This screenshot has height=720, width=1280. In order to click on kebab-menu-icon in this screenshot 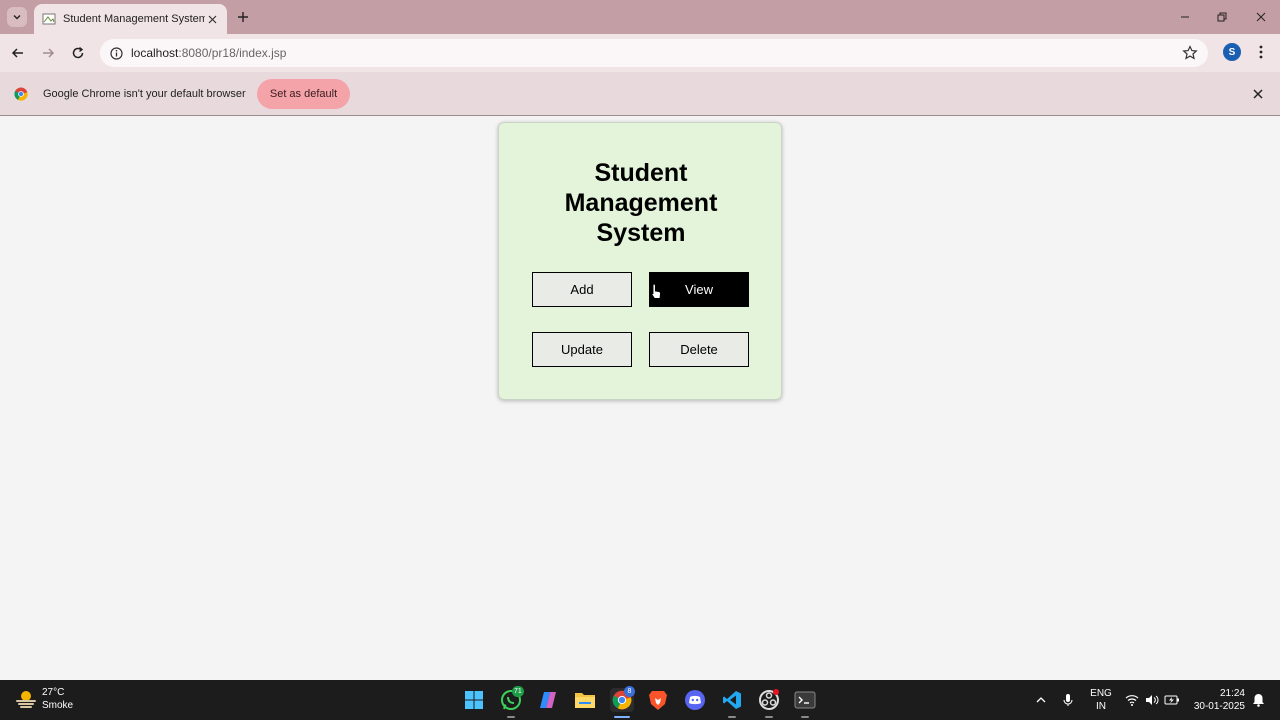, I will do `click(1261, 52)`.